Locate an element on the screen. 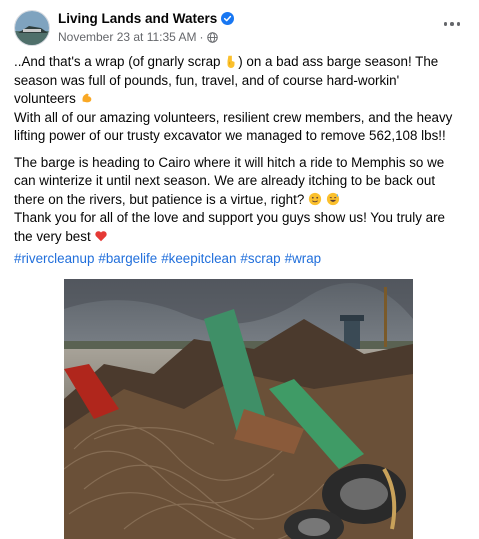 The width and height of the screenshot is (479, 539). red-heart-emoji is located at coordinates (101, 235).